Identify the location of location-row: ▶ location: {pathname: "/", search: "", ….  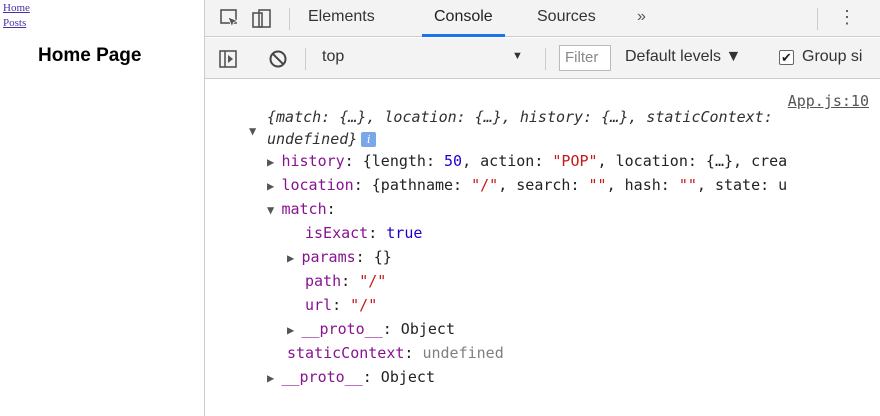
(527, 185).